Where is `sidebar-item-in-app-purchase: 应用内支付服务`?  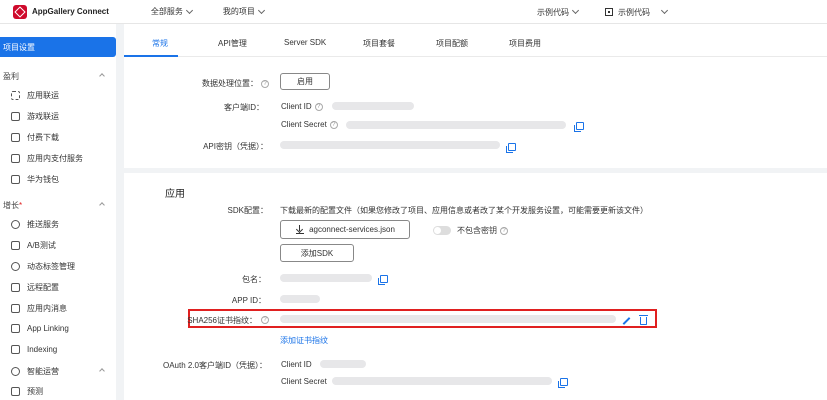
sidebar-item-in-app-purchase: 应用内支付服务 is located at coordinates (47, 158).